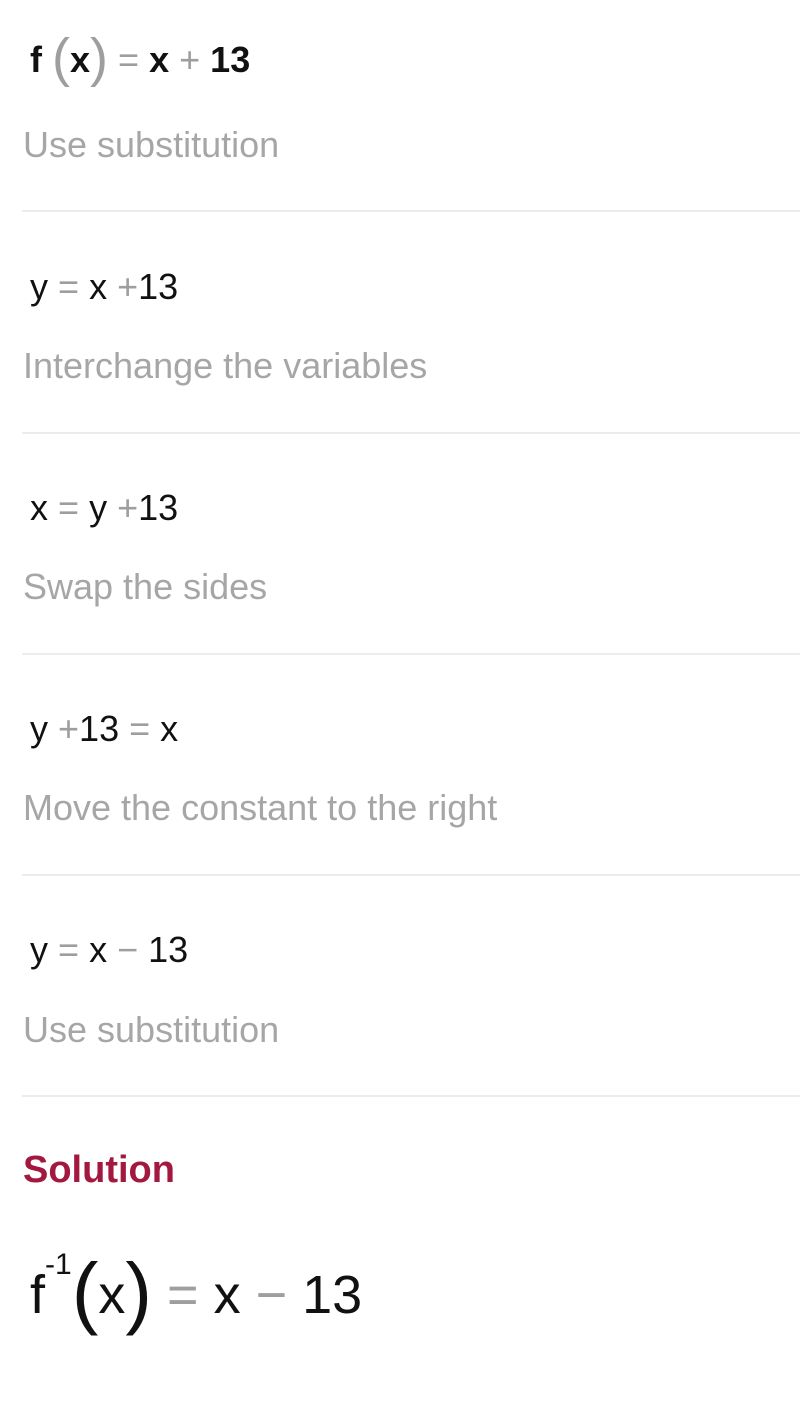 The image size is (800, 1411). I want to click on step-3-caption: Swap the sides, so click(145, 586).